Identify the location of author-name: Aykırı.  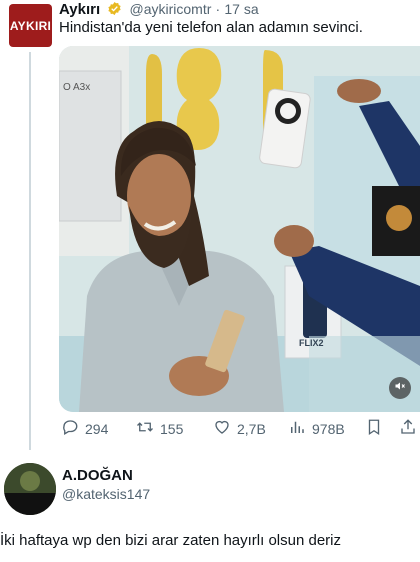
(79, 9).